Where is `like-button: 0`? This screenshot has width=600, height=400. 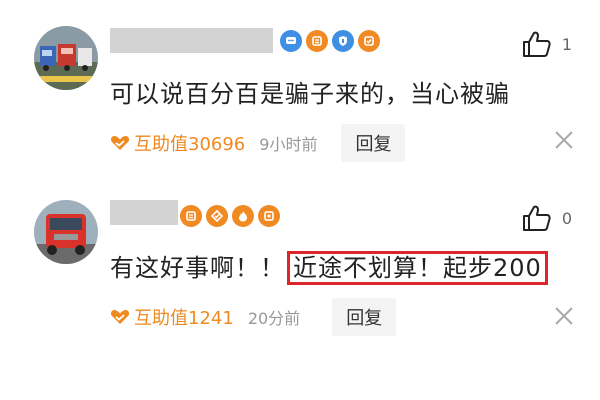
like-button: 0 is located at coordinates (547, 218).